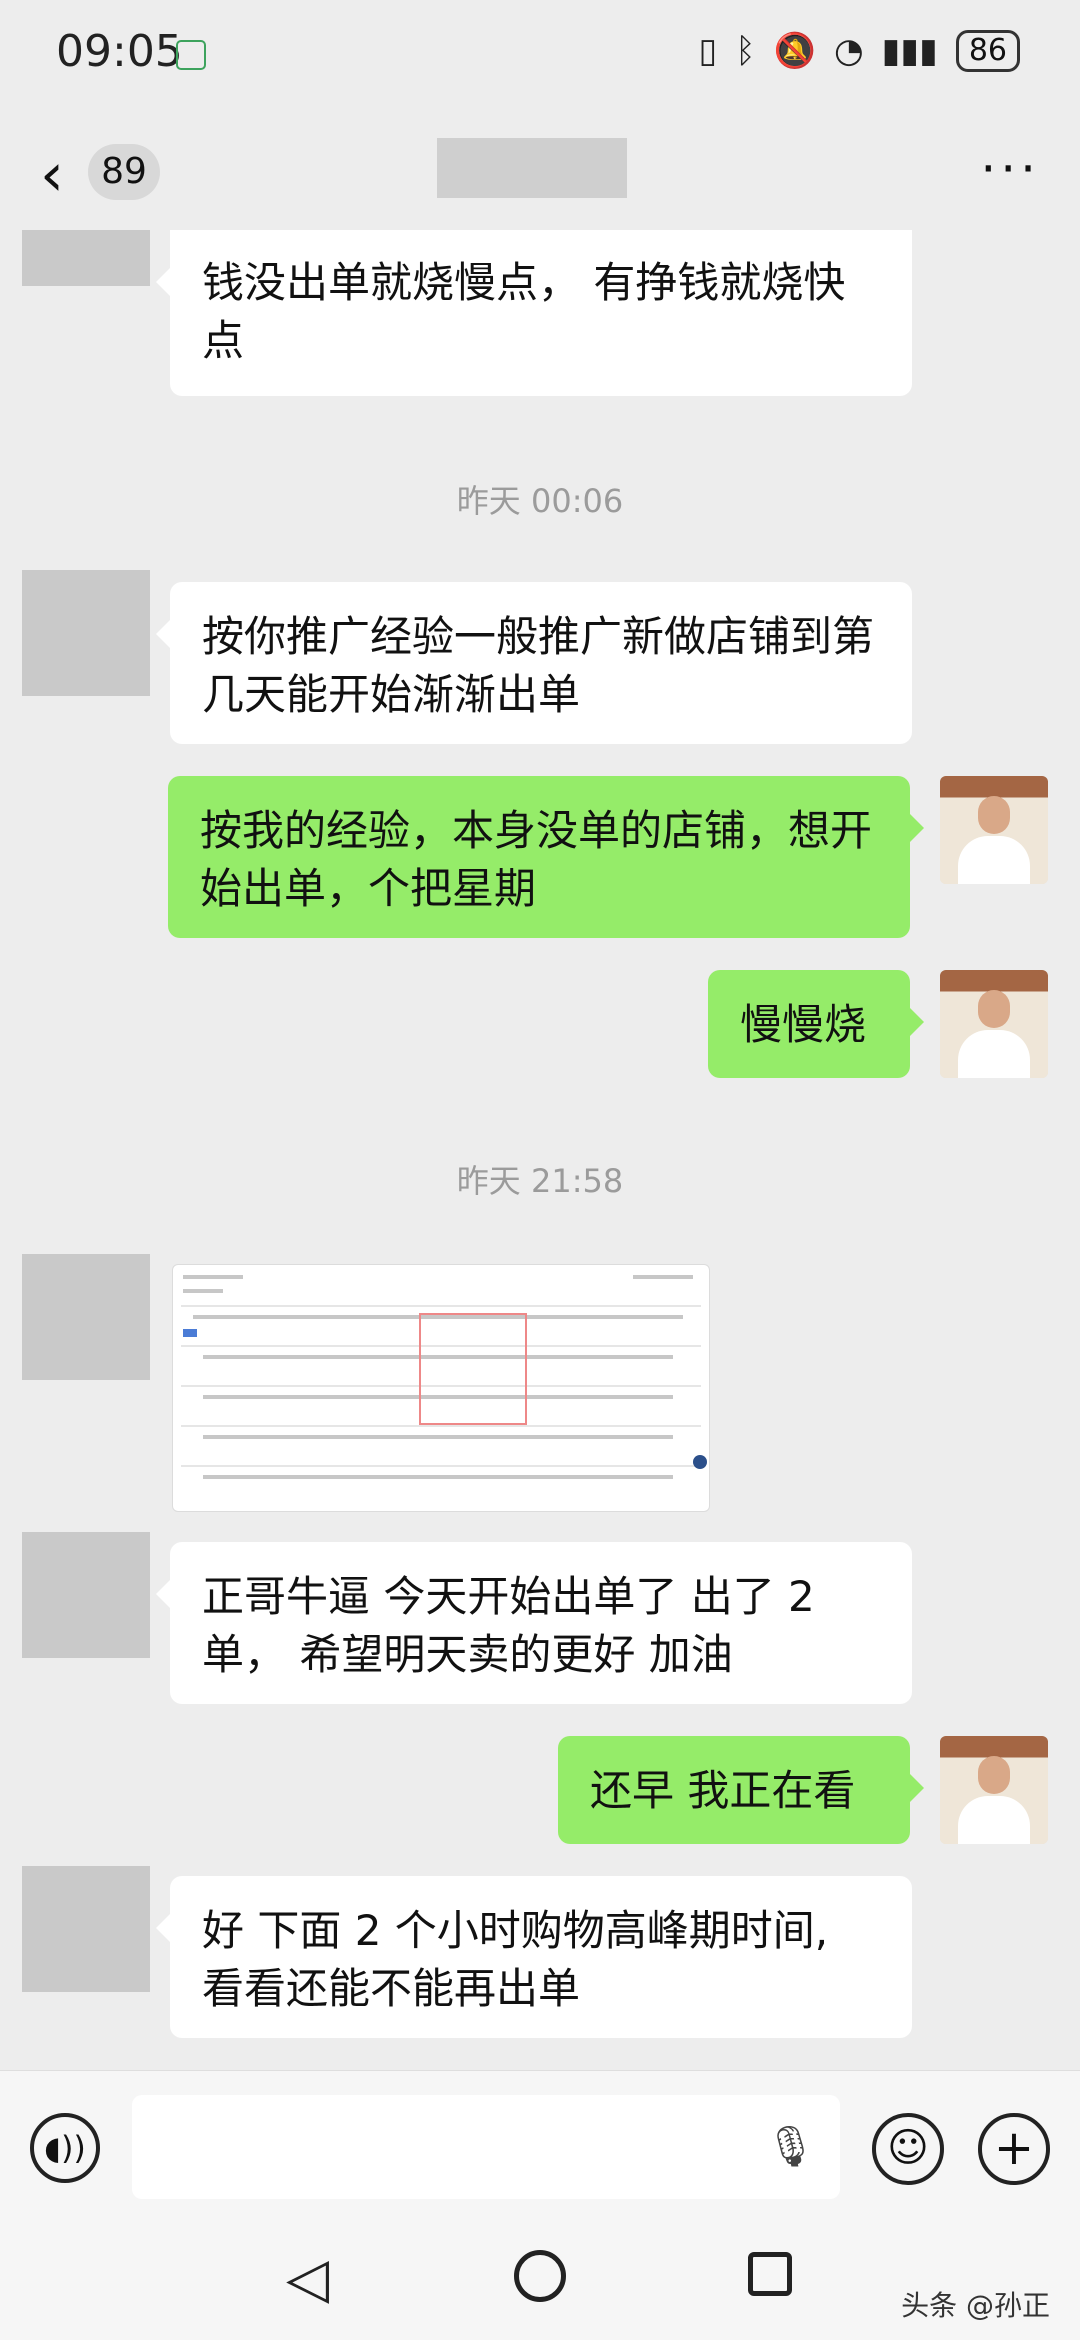  I want to click on watermark: 头条 @孙正, so click(975, 2305).